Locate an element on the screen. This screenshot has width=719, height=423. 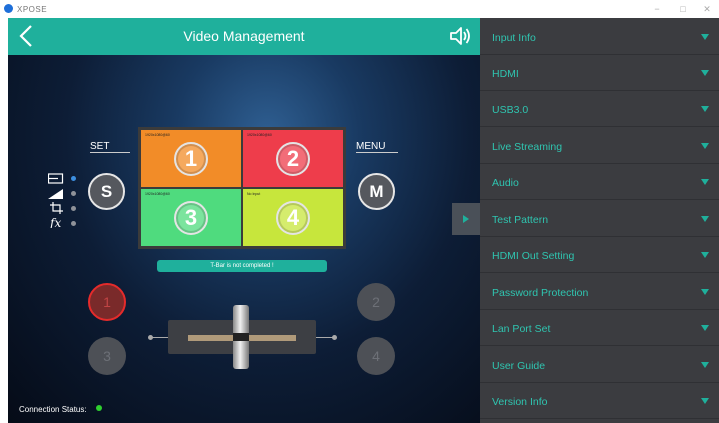
brightness-icon is located at coordinates (56, 194).